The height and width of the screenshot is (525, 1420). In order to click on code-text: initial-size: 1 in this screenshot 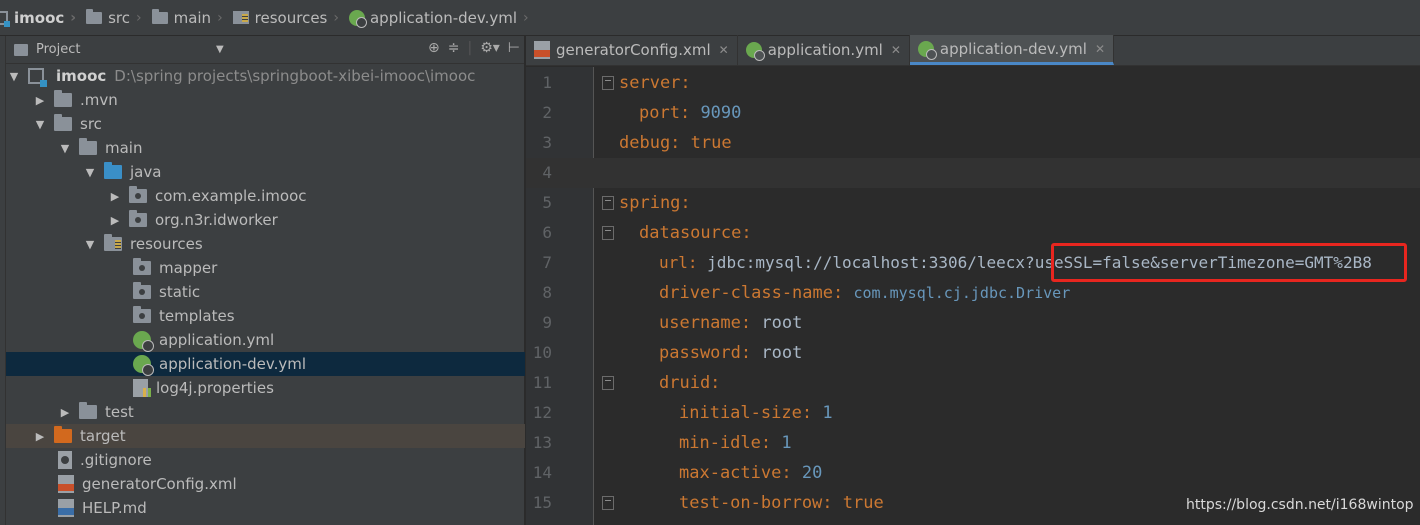, I will do `click(756, 413)`.